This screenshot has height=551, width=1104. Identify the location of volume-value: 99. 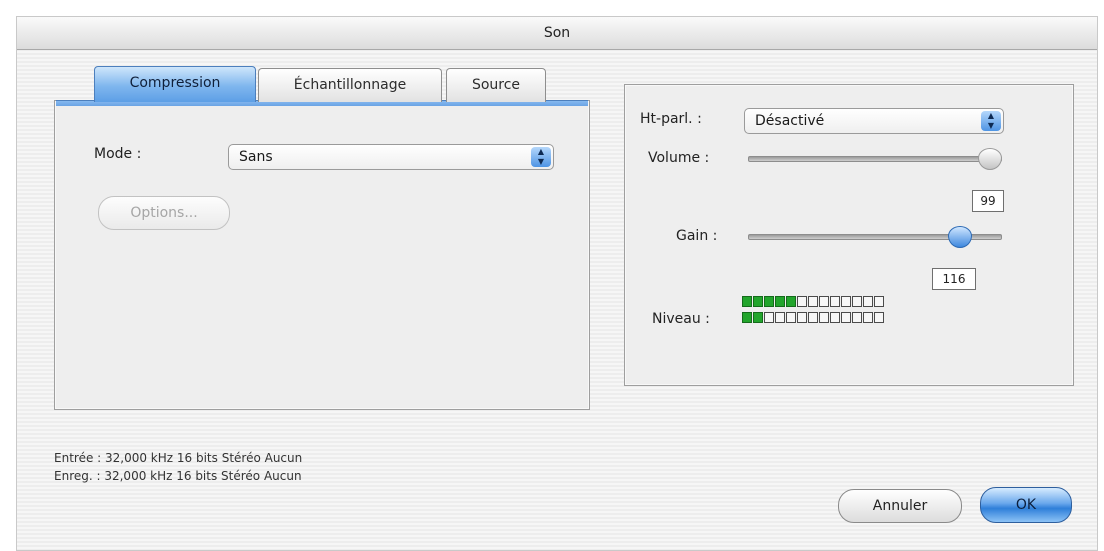
(988, 201).